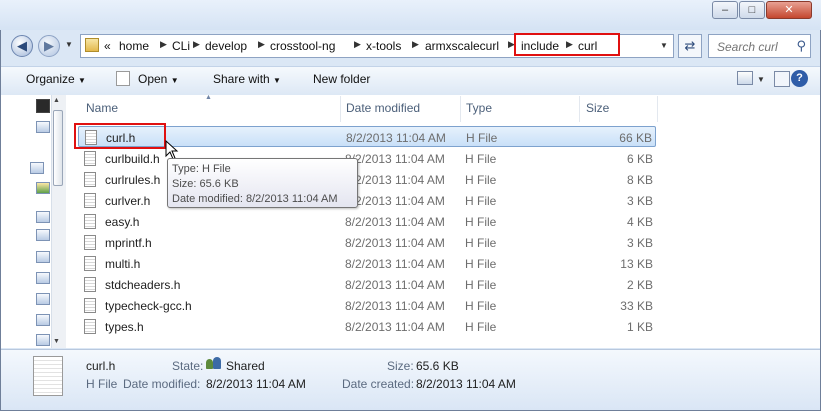 The height and width of the screenshot is (411, 821). Describe the element at coordinates (120, 136) in the screenshot. I see `highlight-box-selected-file` at that location.